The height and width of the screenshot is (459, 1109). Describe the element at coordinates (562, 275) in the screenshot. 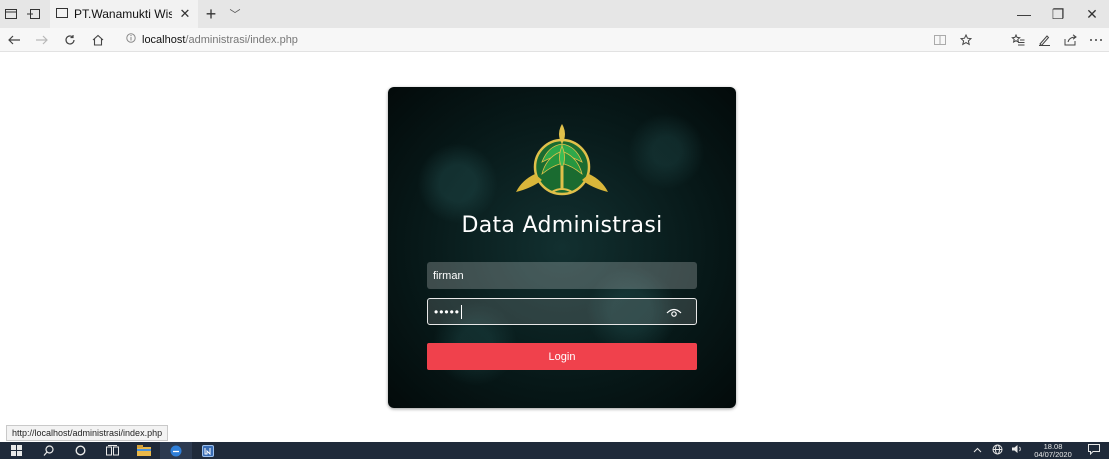

I see `username-input: firman` at that location.